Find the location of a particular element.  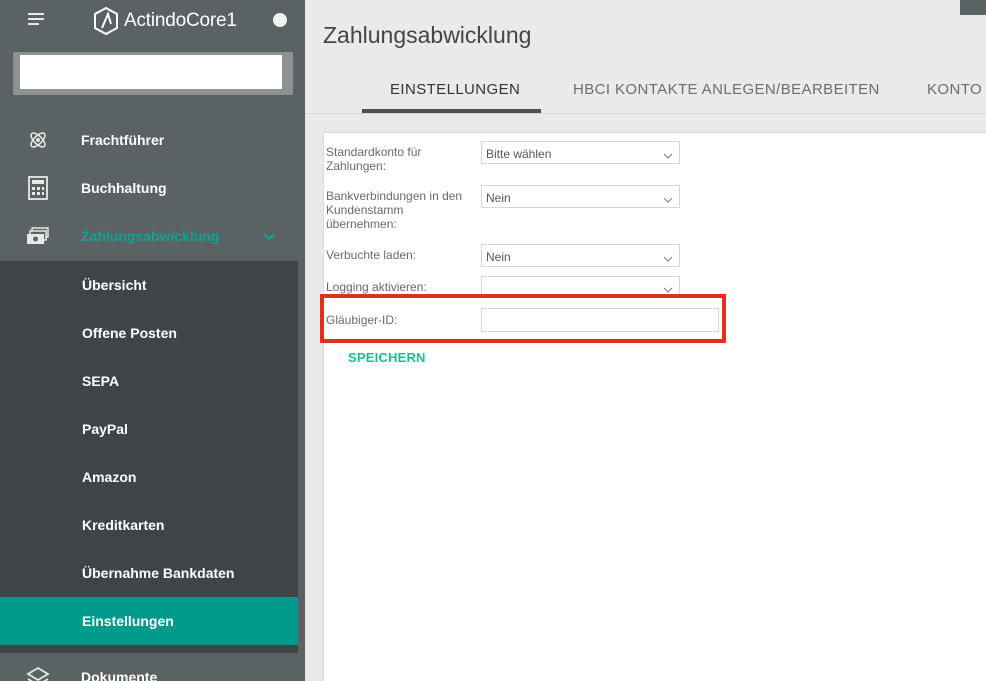

nav-label: Frachtführer is located at coordinates (123, 140).